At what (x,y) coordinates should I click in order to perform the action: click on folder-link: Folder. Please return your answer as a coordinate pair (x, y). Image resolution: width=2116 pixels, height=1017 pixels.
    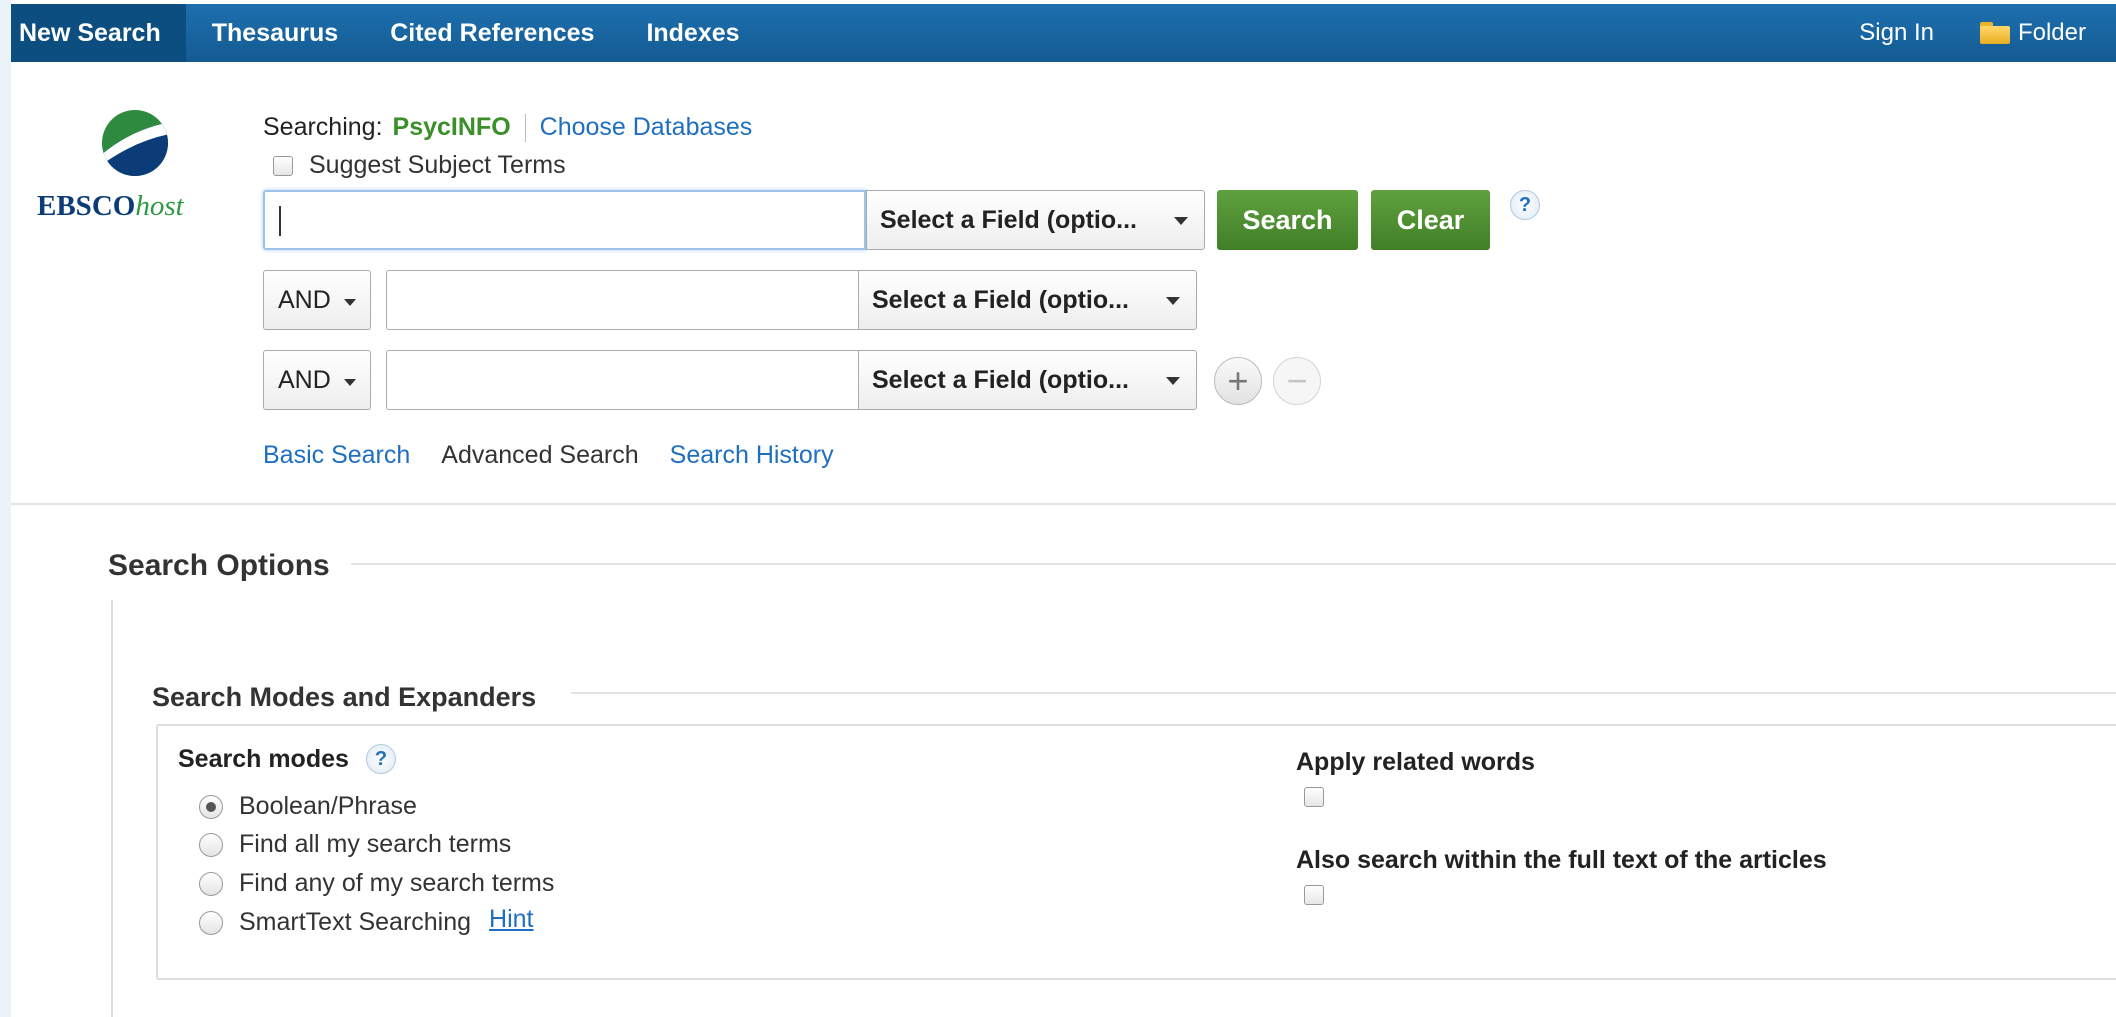
    Looking at the image, I should click on (2032, 33).